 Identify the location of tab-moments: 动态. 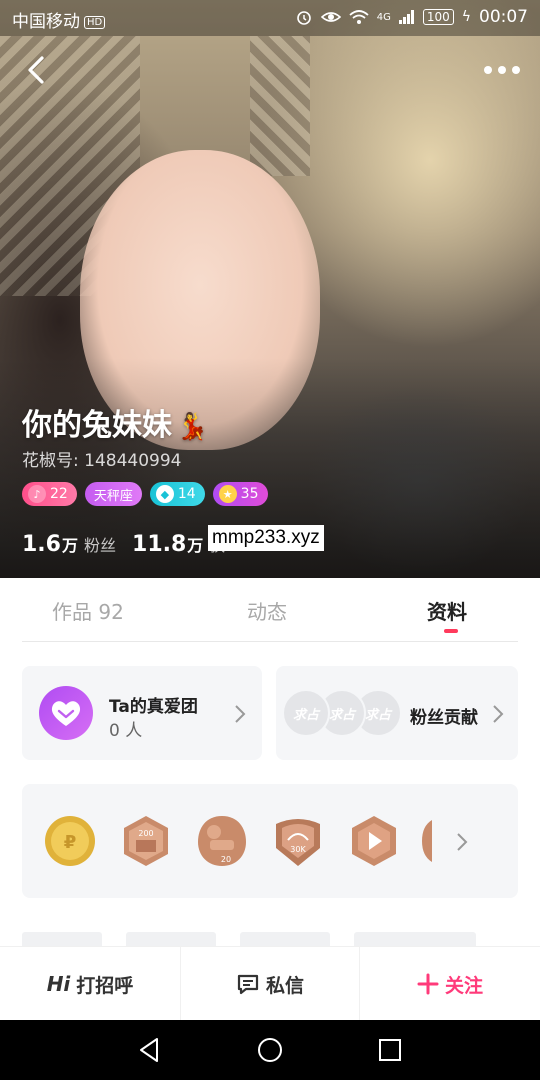
(267, 610).